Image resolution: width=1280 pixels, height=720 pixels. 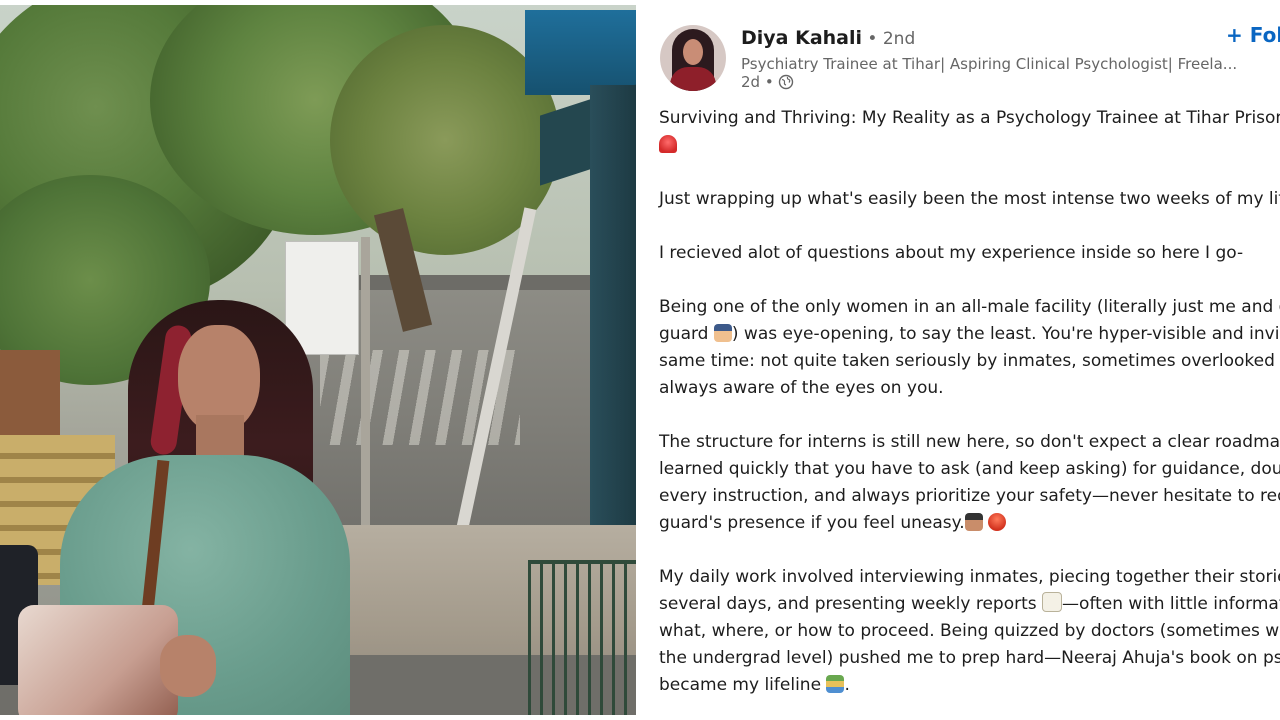 I want to click on connection-degree: • 2nd, so click(x=889, y=39).